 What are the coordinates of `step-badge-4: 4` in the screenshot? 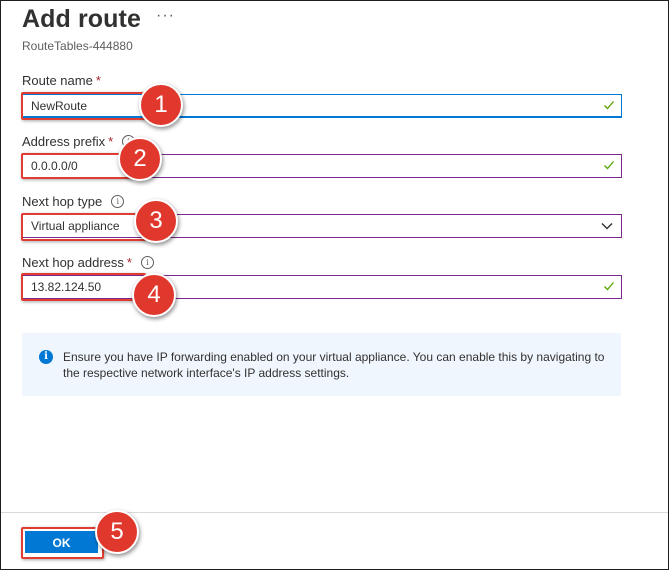 It's located at (154, 295).